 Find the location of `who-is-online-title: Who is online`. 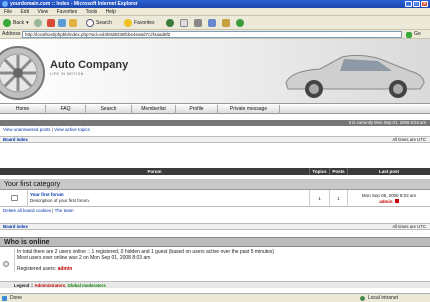

who-is-online-title: Who is online is located at coordinates (215, 242).